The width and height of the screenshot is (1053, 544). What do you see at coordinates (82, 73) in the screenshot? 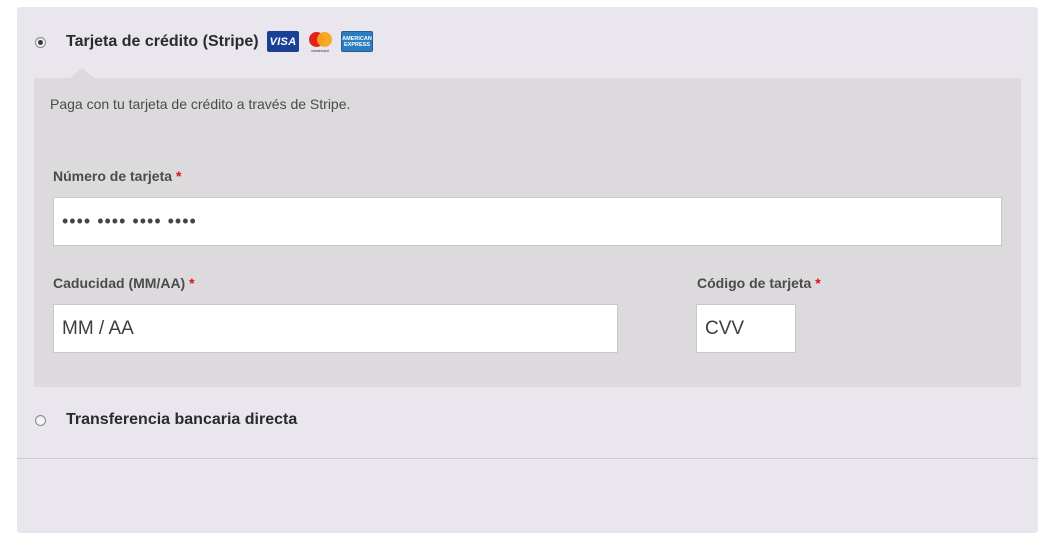
I see `payment-box-arrow` at bounding box center [82, 73].